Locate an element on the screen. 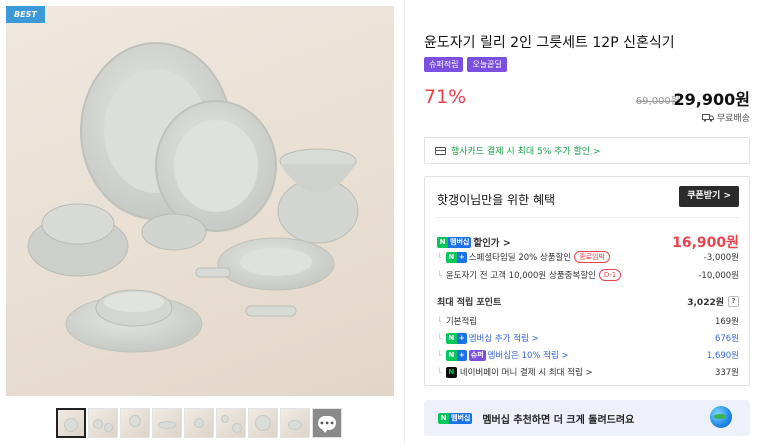 This screenshot has width=768, height=444. discount-item-value: -3,000원 is located at coordinates (721, 258).